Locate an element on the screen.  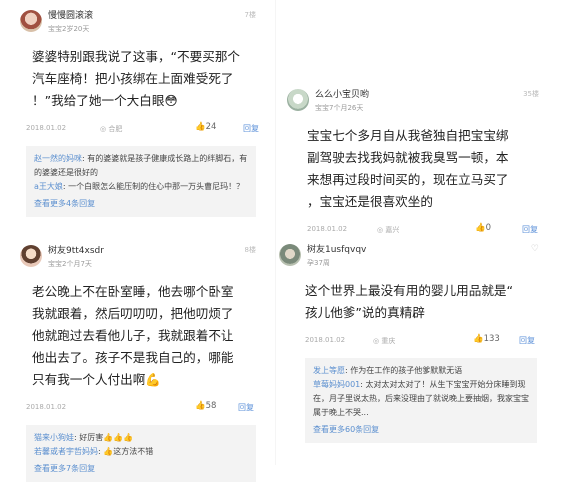
post-line: 宝宝七个多月自从我爸独自把宝宝绑 is located at coordinates (408, 135).